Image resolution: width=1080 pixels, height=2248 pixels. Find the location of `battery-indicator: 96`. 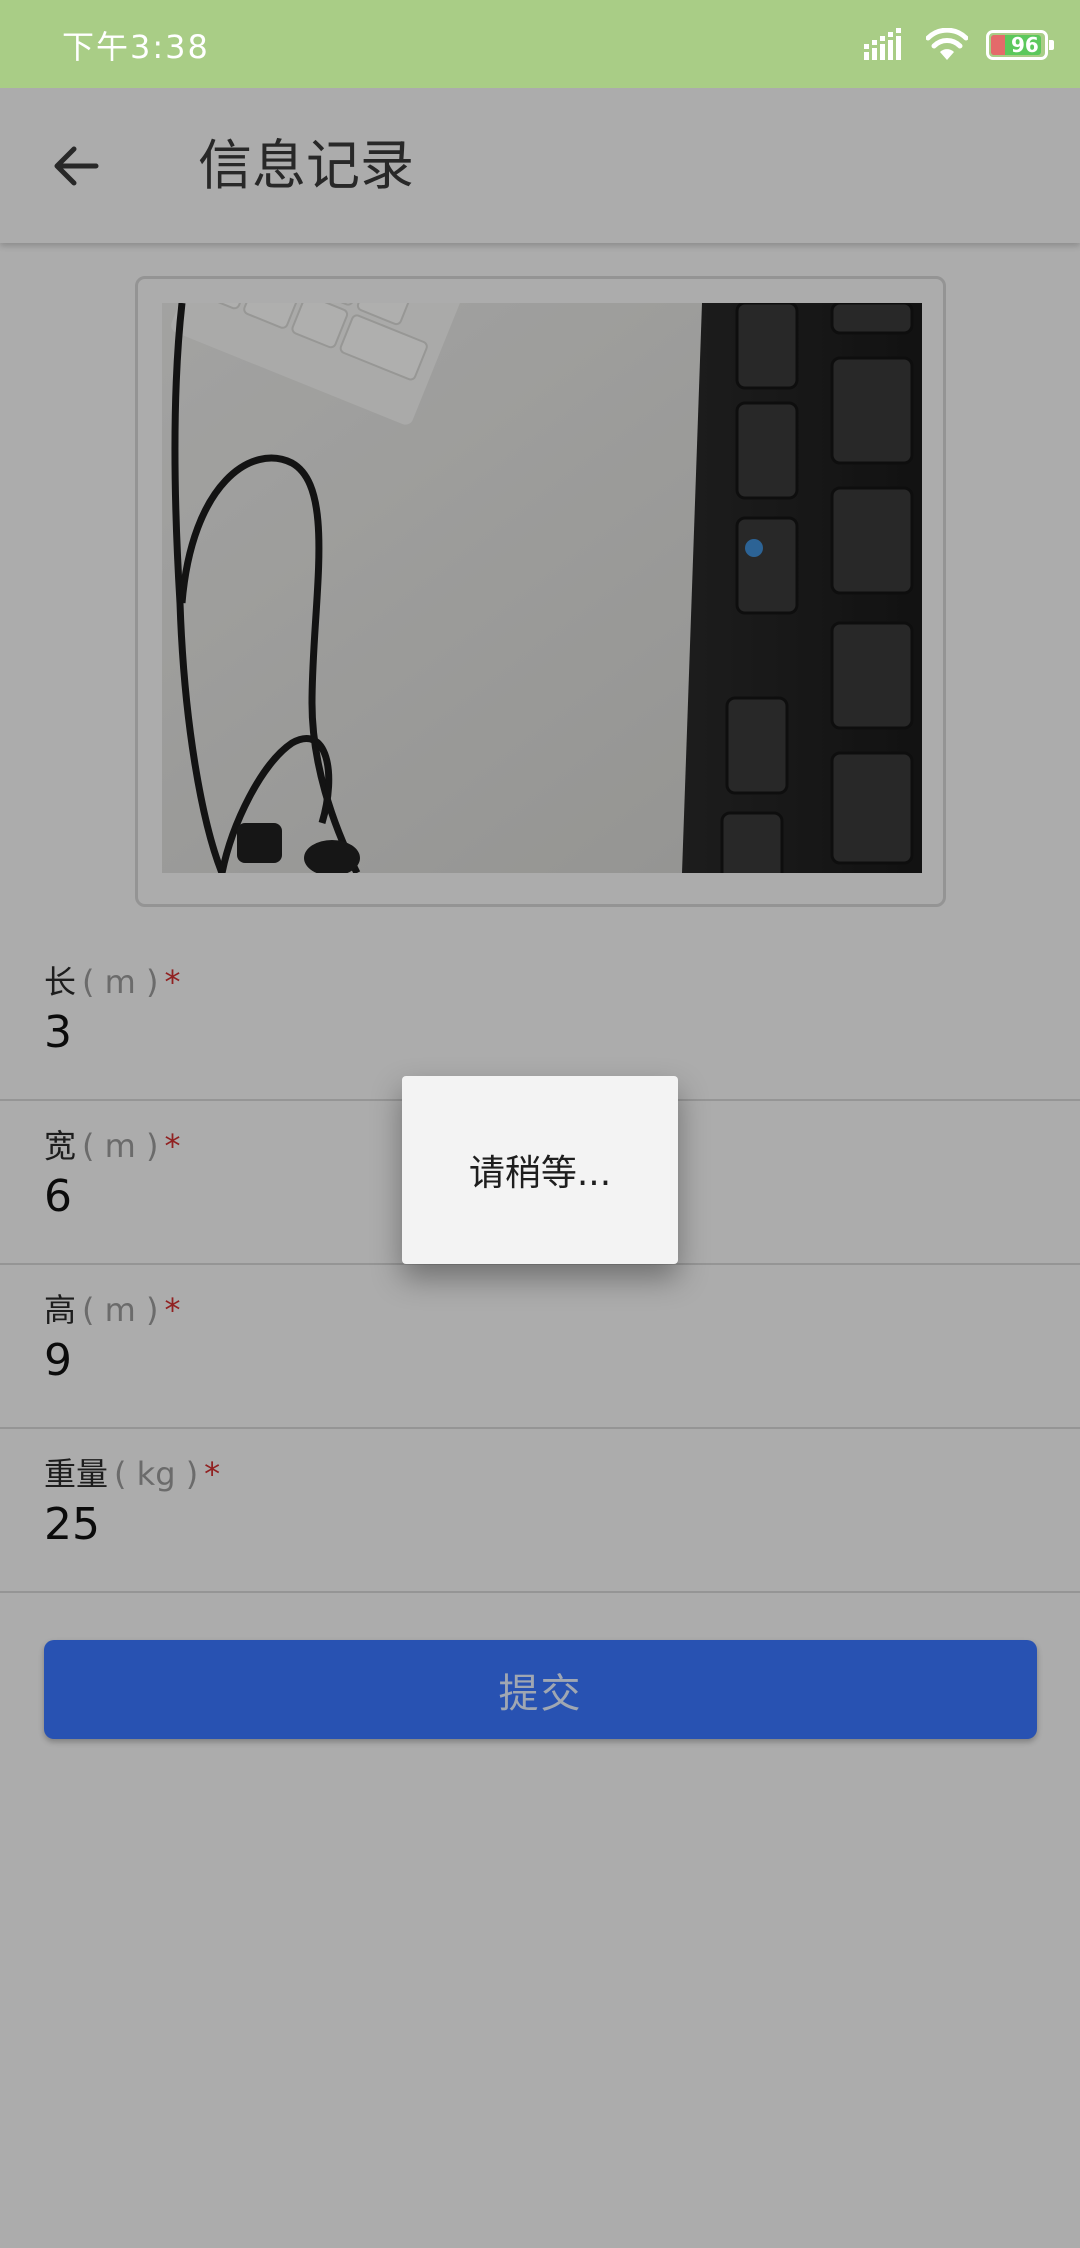

battery-indicator: 96 is located at coordinates (1020, 45).